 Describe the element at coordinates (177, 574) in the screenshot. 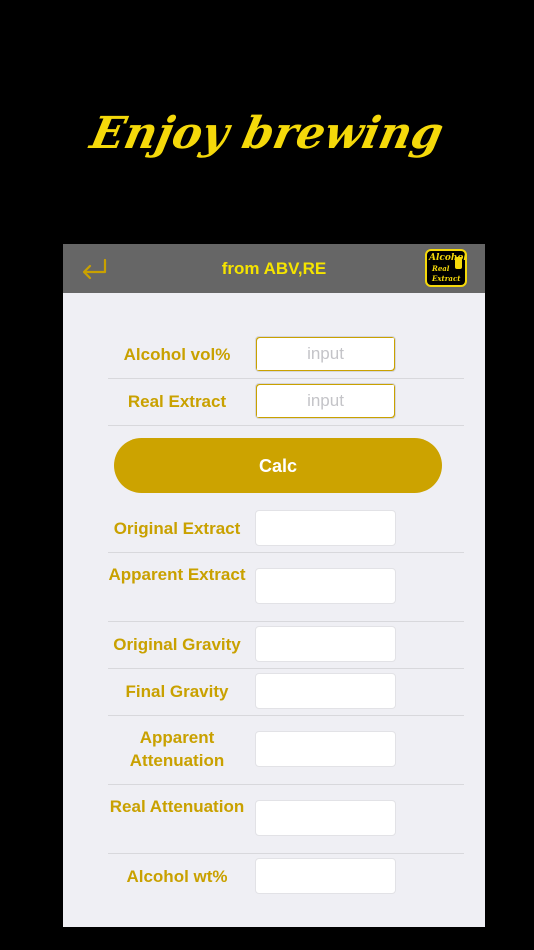

I see `result-label: Apparent Extract` at that location.